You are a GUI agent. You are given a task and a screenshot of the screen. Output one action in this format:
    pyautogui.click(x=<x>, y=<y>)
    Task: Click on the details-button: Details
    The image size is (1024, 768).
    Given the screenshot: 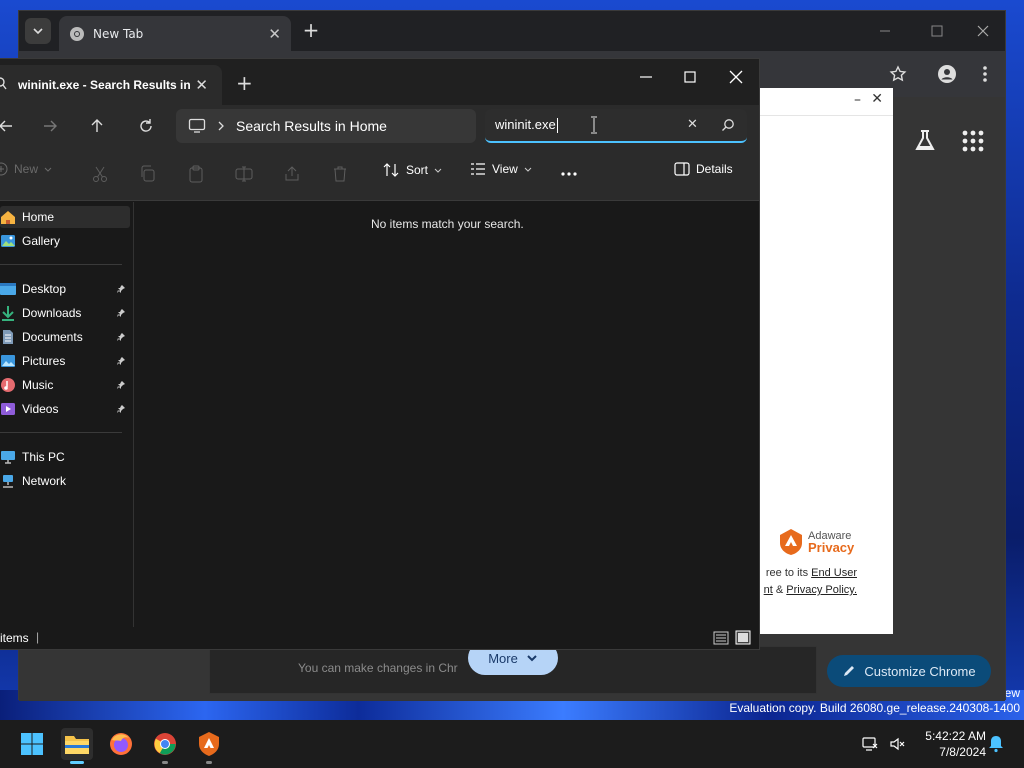 What is the action you would take?
    pyautogui.click(x=703, y=169)
    